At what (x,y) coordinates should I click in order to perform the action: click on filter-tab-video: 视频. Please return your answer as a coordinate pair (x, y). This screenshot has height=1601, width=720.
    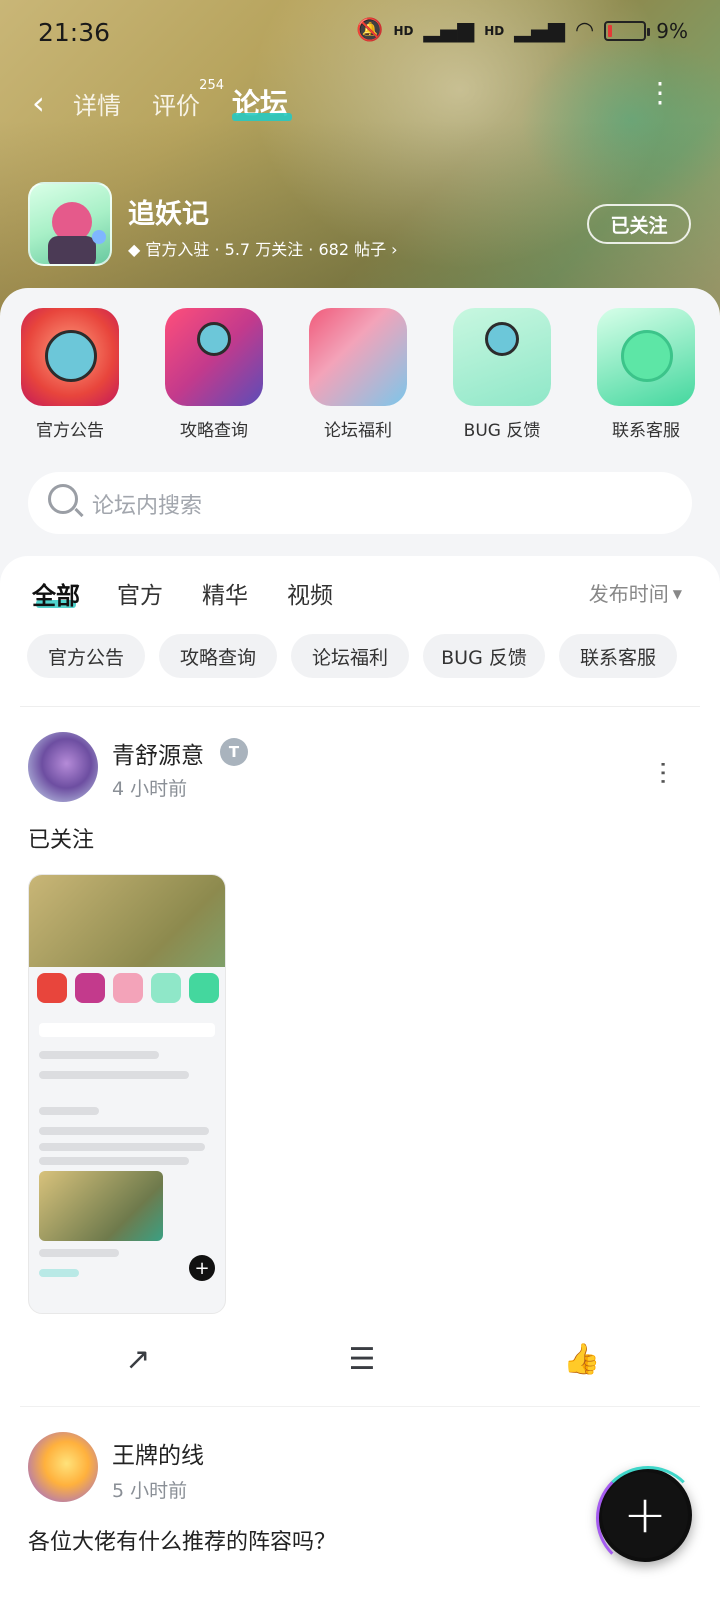
    Looking at the image, I should click on (310, 593).